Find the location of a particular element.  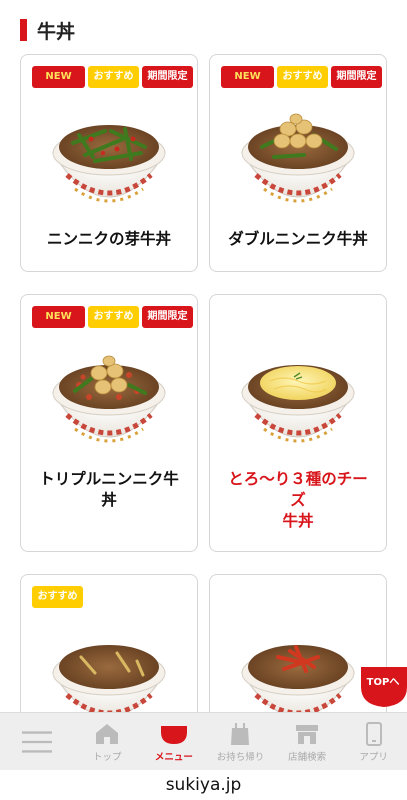

browser-url: sukiya.jp is located at coordinates (203, 785).